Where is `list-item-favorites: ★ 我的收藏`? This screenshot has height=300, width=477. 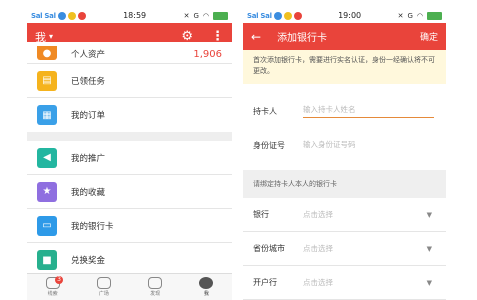 list-item-favorites: ★ 我的收藏 is located at coordinates (129, 192).